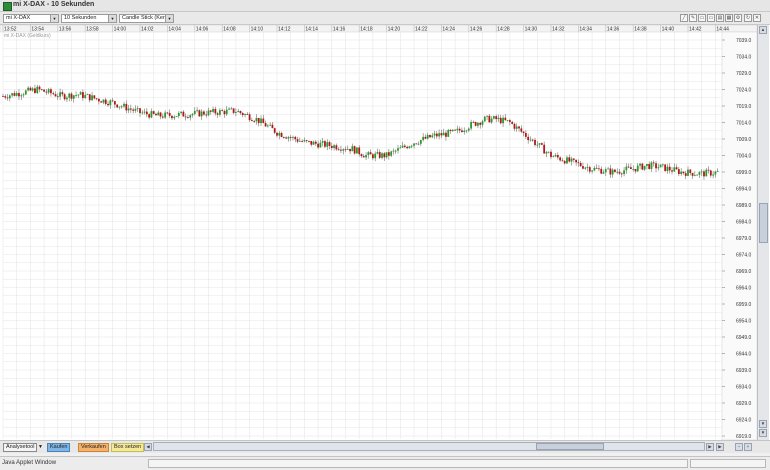  I want to click on refresh-icon: ↻, so click(748, 18).